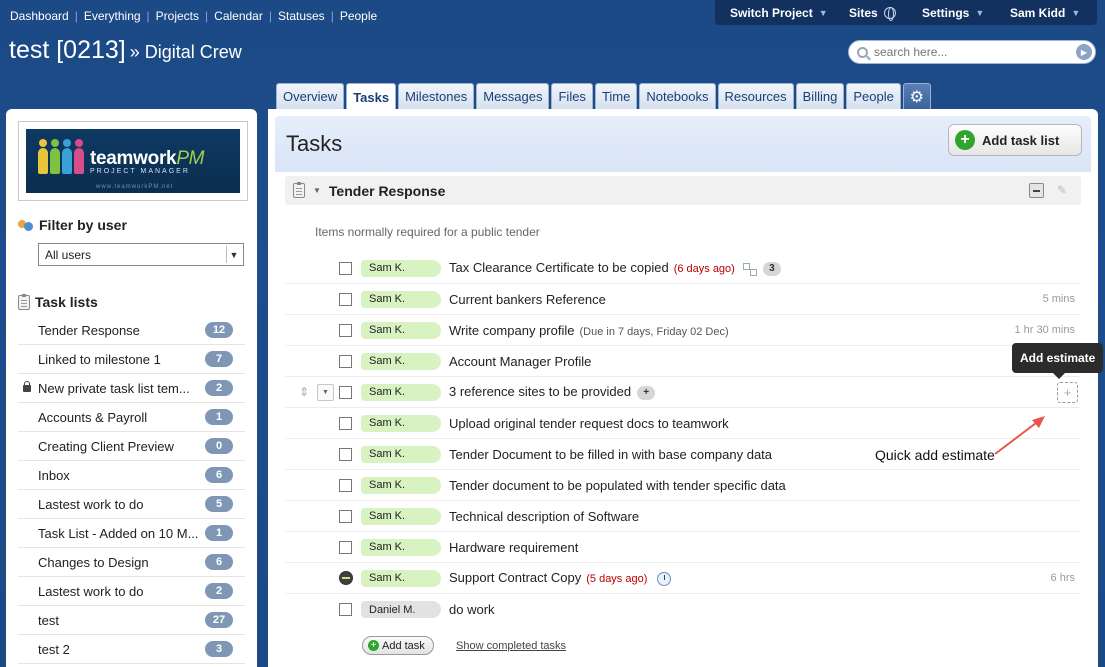 This screenshot has width=1105, height=667. What do you see at coordinates (131, 620) in the screenshot?
I see `sidebar-tasklist: test 27` at bounding box center [131, 620].